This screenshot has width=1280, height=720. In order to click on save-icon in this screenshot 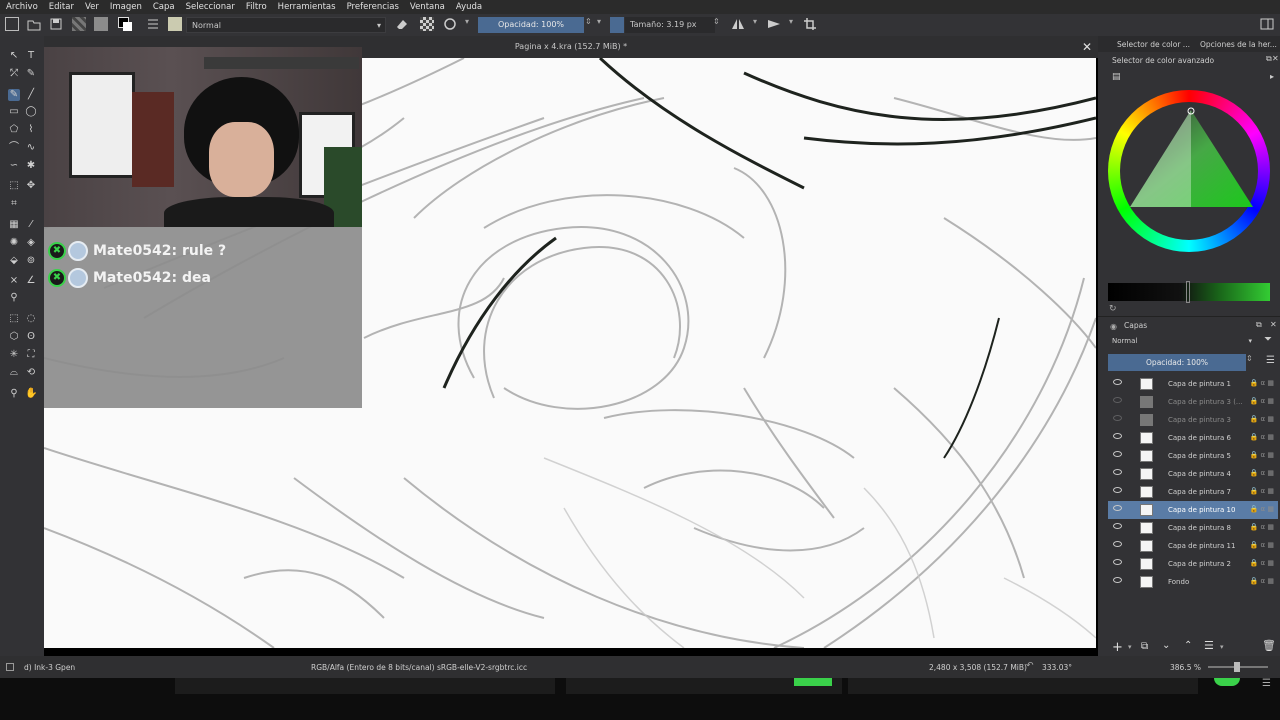, I will do `click(56, 24)`.